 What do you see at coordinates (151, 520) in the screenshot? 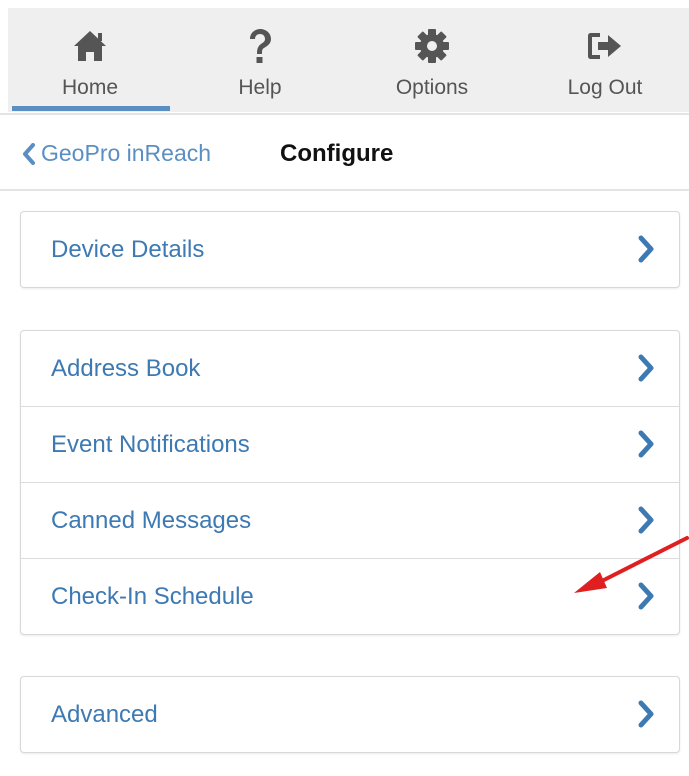
I see `menu-item-label: Canned Messages` at bounding box center [151, 520].